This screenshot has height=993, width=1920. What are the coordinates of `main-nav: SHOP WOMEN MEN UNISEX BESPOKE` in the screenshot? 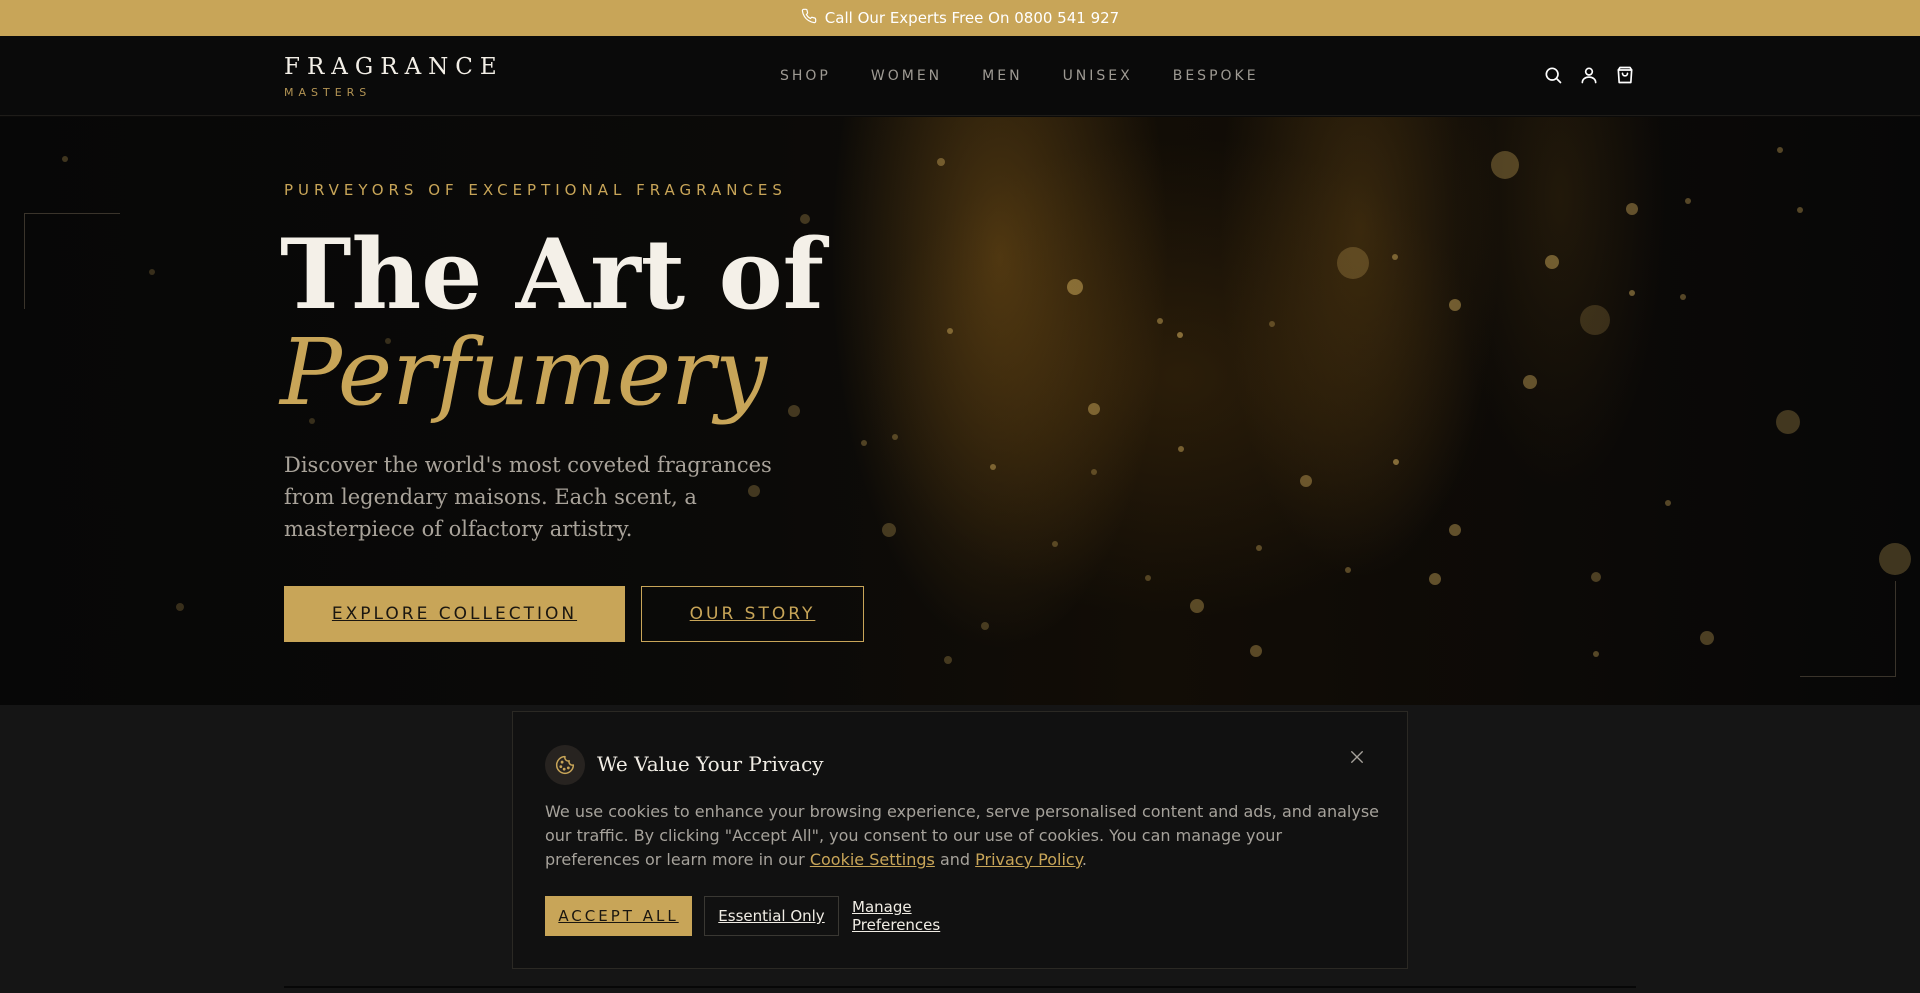 It's located at (1019, 76).